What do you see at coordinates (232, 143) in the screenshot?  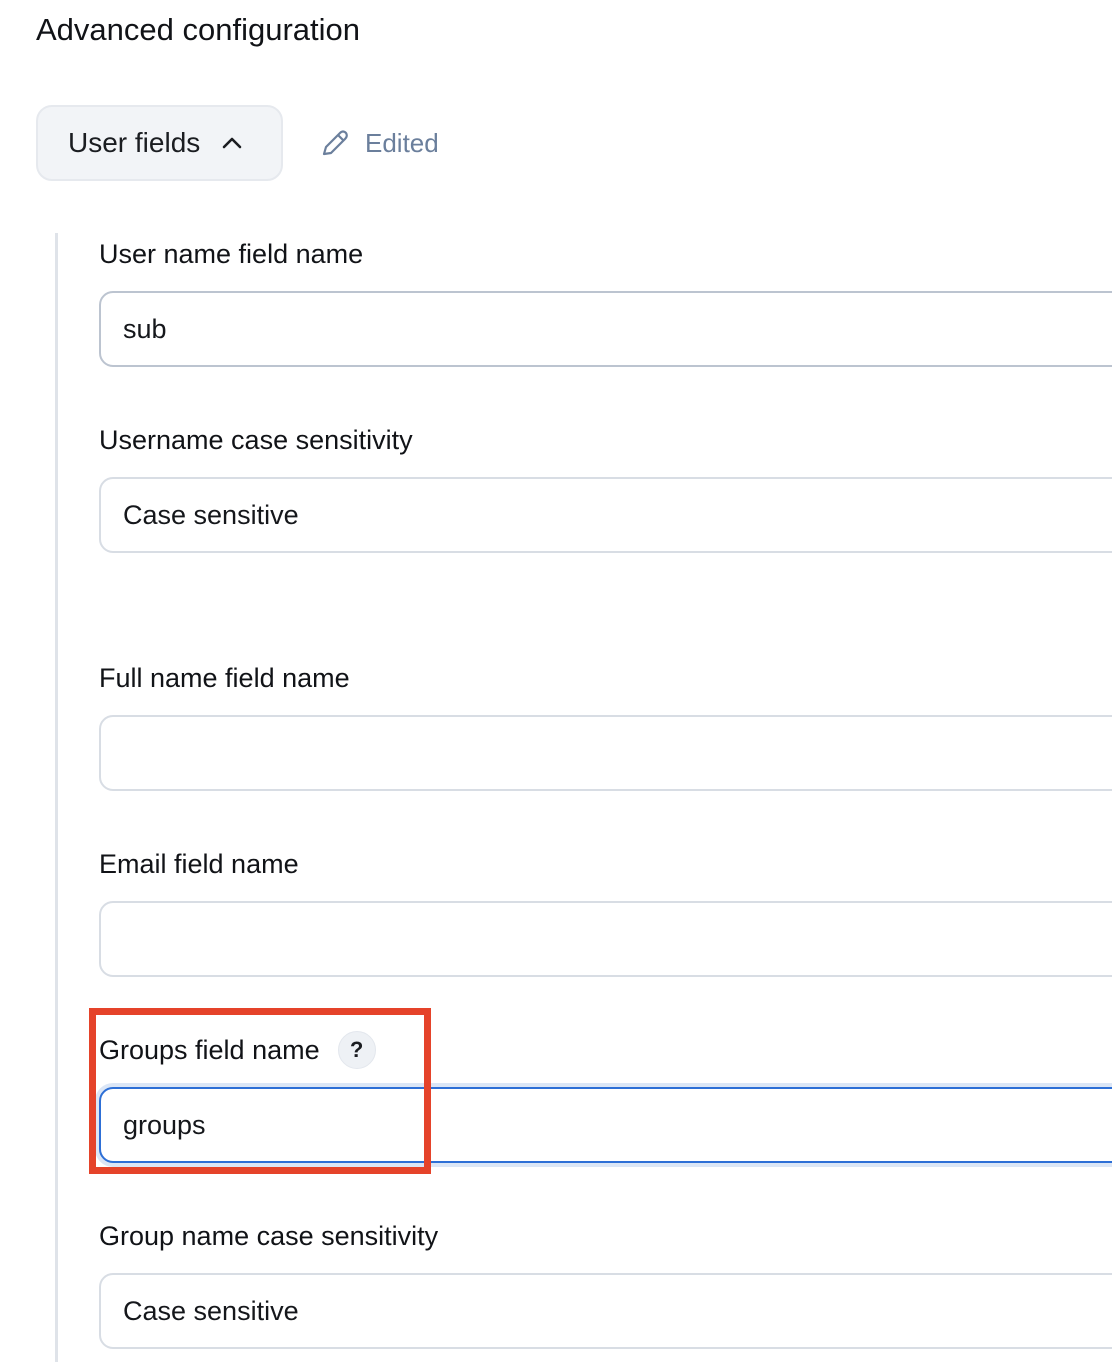 I see `chevron-up-icon` at bounding box center [232, 143].